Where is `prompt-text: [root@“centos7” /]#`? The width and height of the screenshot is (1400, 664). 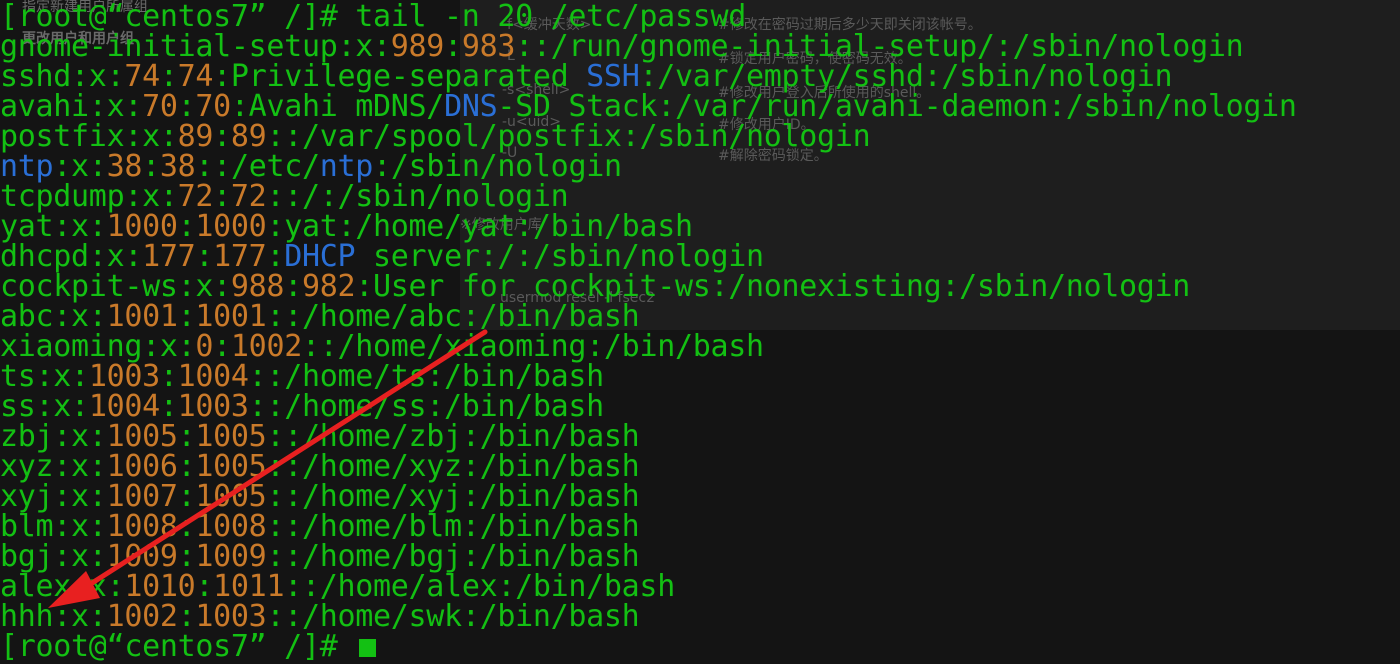 prompt-text: [root@“centos7” /]# is located at coordinates (178, 646).